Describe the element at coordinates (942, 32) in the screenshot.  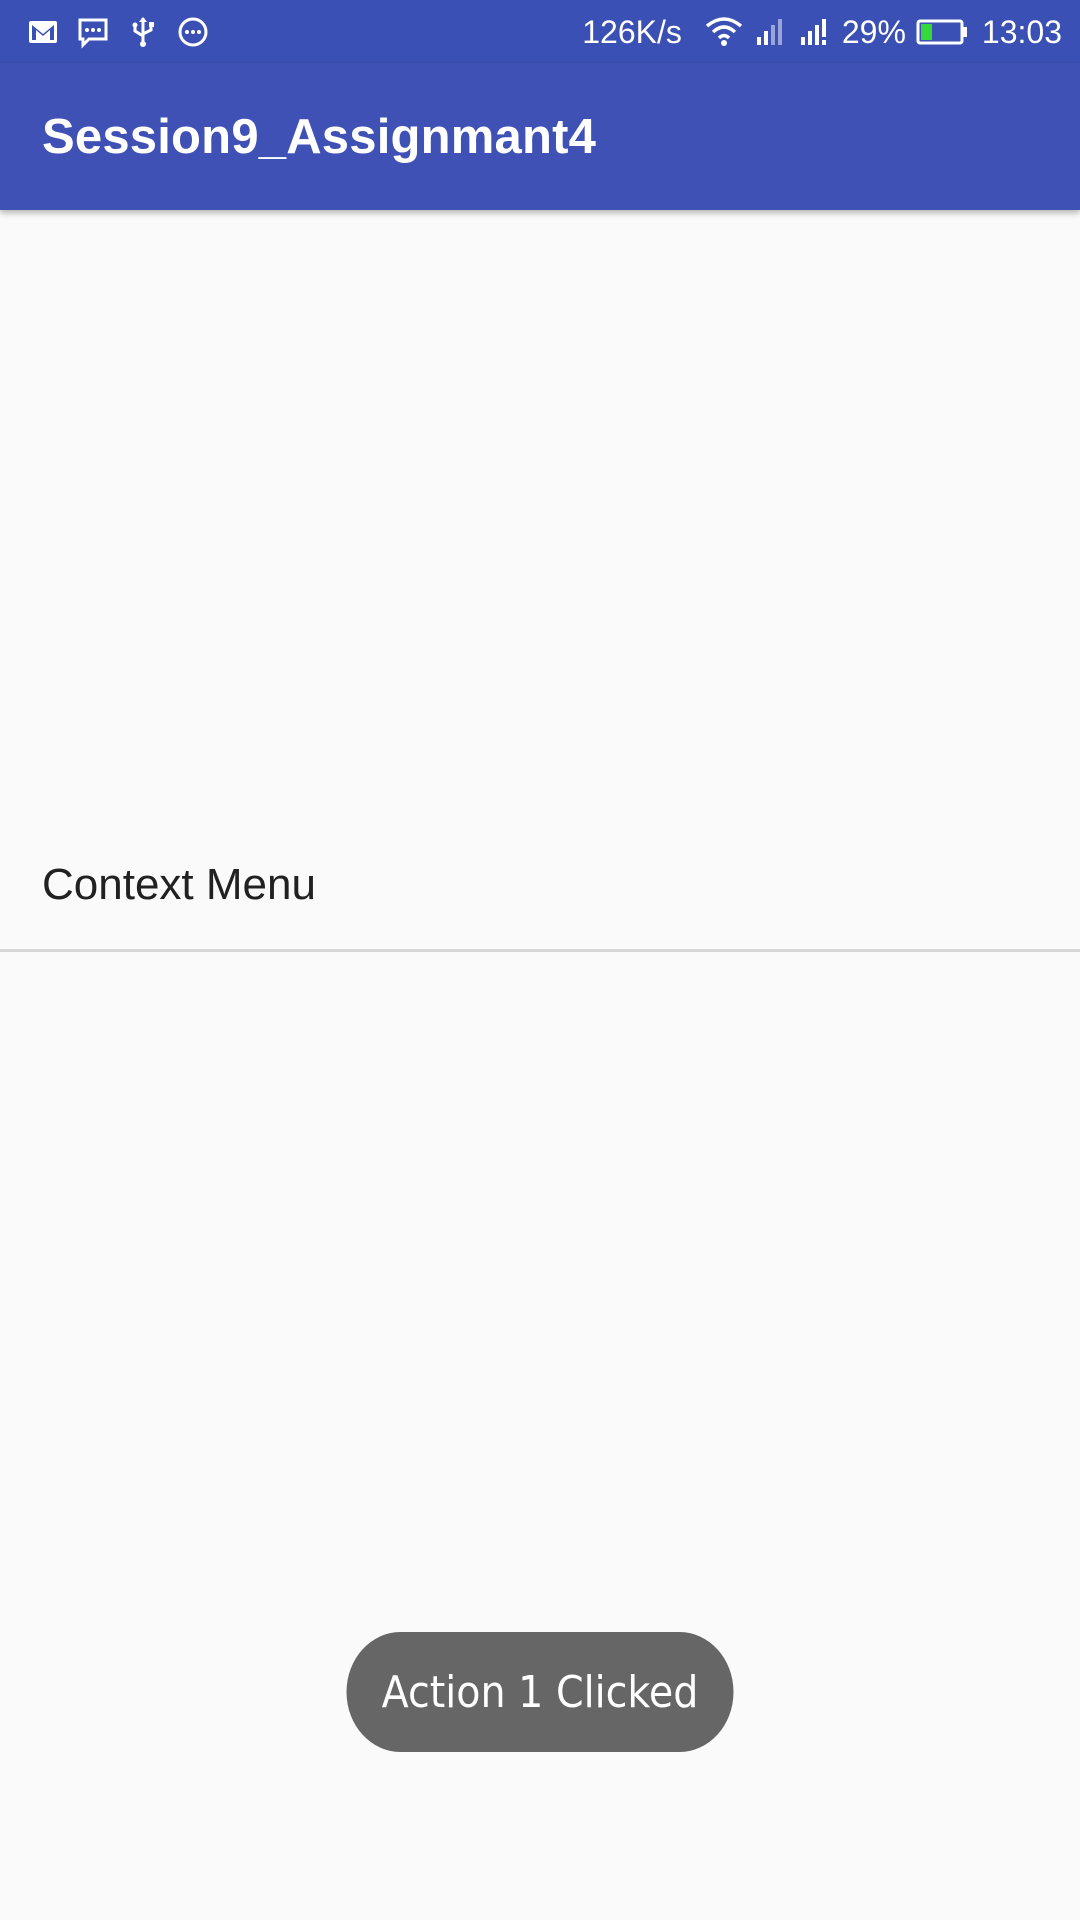
I see `battery-icon` at that location.